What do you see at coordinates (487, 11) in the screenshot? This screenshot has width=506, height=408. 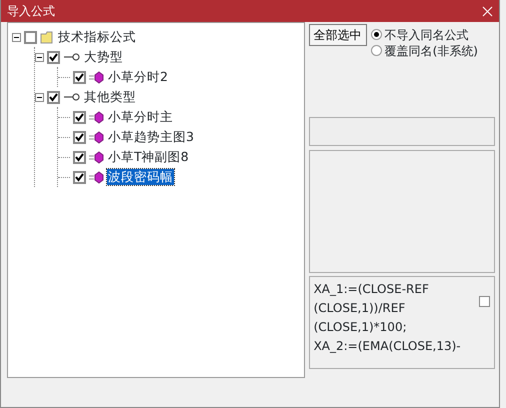 I see `close-icon` at bounding box center [487, 11].